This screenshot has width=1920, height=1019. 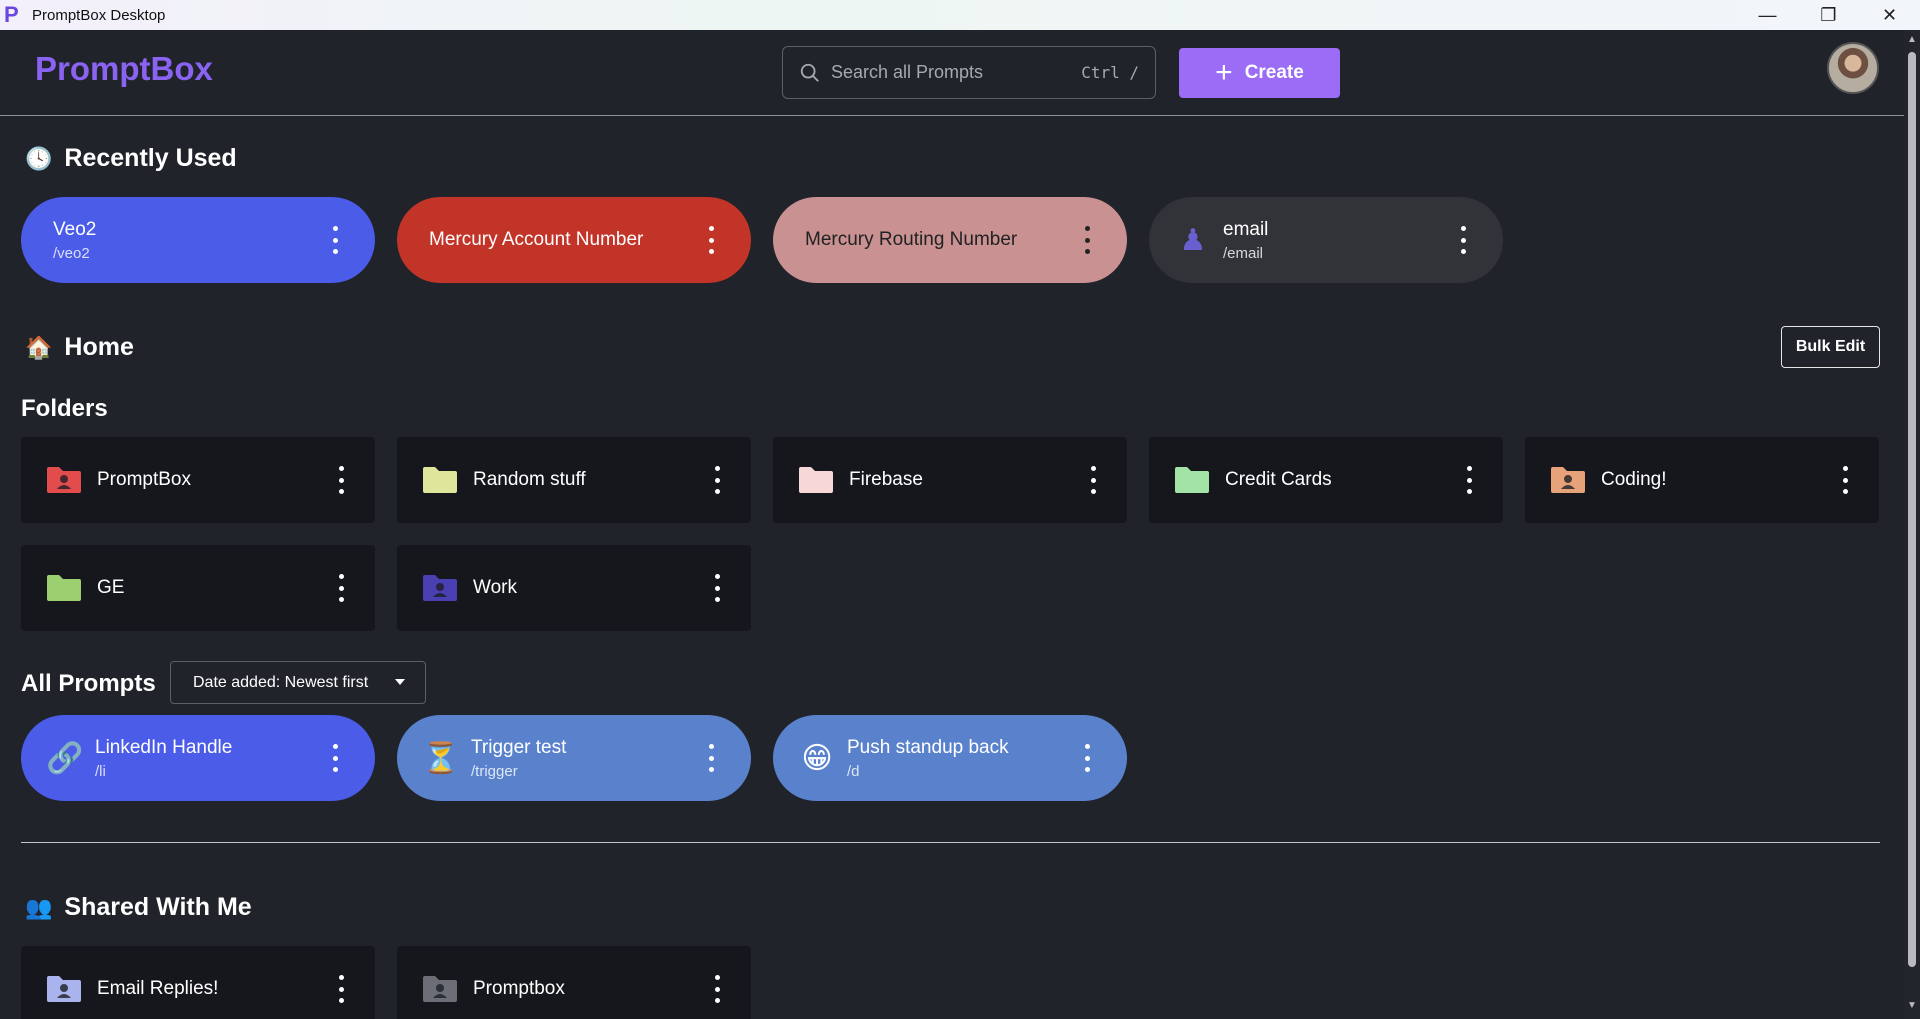 I want to click on prompt-pill: ⏳ Trigger test/trigger, so click(x=574, y=758).